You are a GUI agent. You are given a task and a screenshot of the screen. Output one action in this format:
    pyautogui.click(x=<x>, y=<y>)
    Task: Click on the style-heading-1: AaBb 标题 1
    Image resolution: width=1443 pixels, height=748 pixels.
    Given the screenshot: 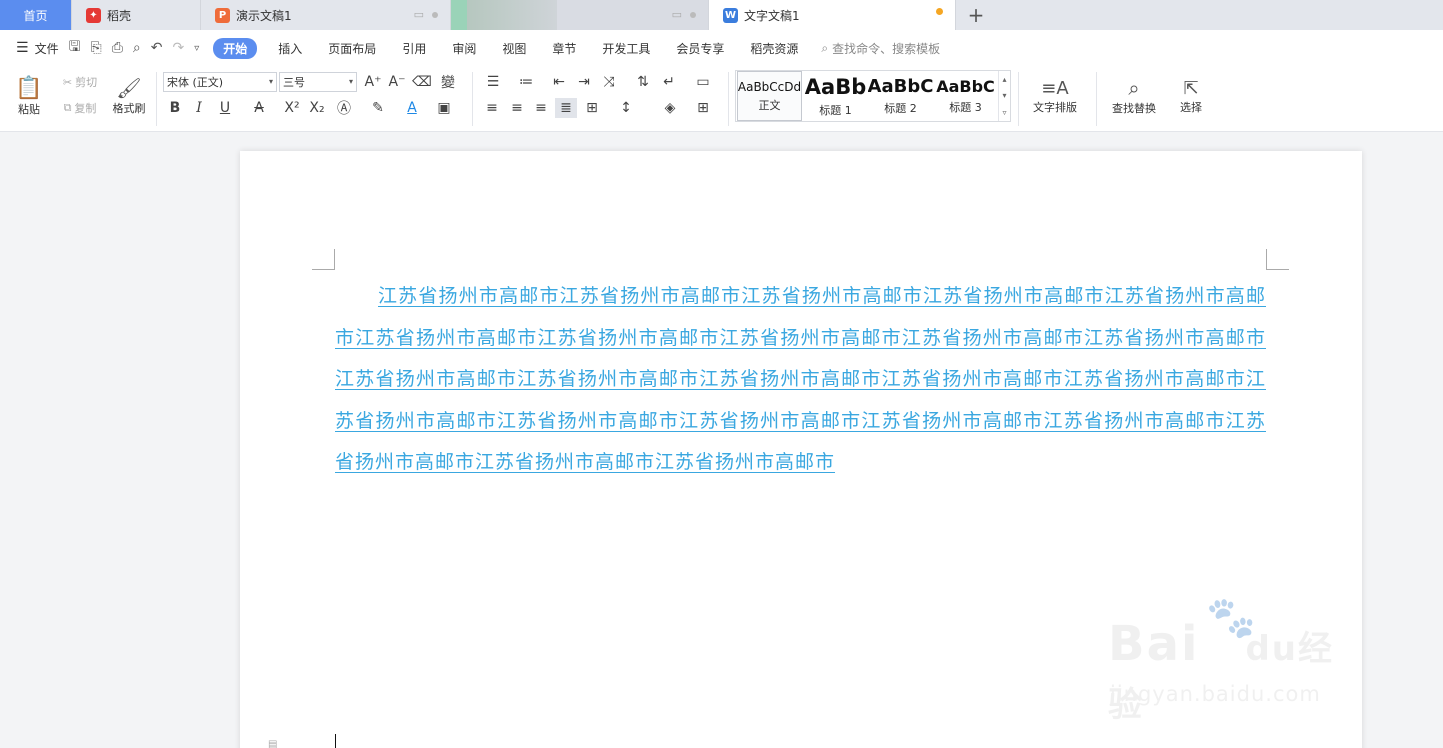 What is the action you would take?
    pyautogui.click(x=835, y=96)
    